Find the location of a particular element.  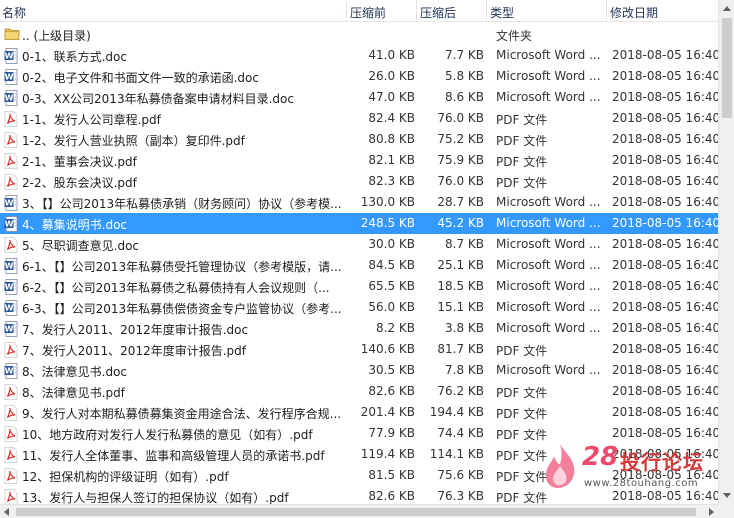

file-compressed-size: 84.5 KB is located at coordinates (391, 265).